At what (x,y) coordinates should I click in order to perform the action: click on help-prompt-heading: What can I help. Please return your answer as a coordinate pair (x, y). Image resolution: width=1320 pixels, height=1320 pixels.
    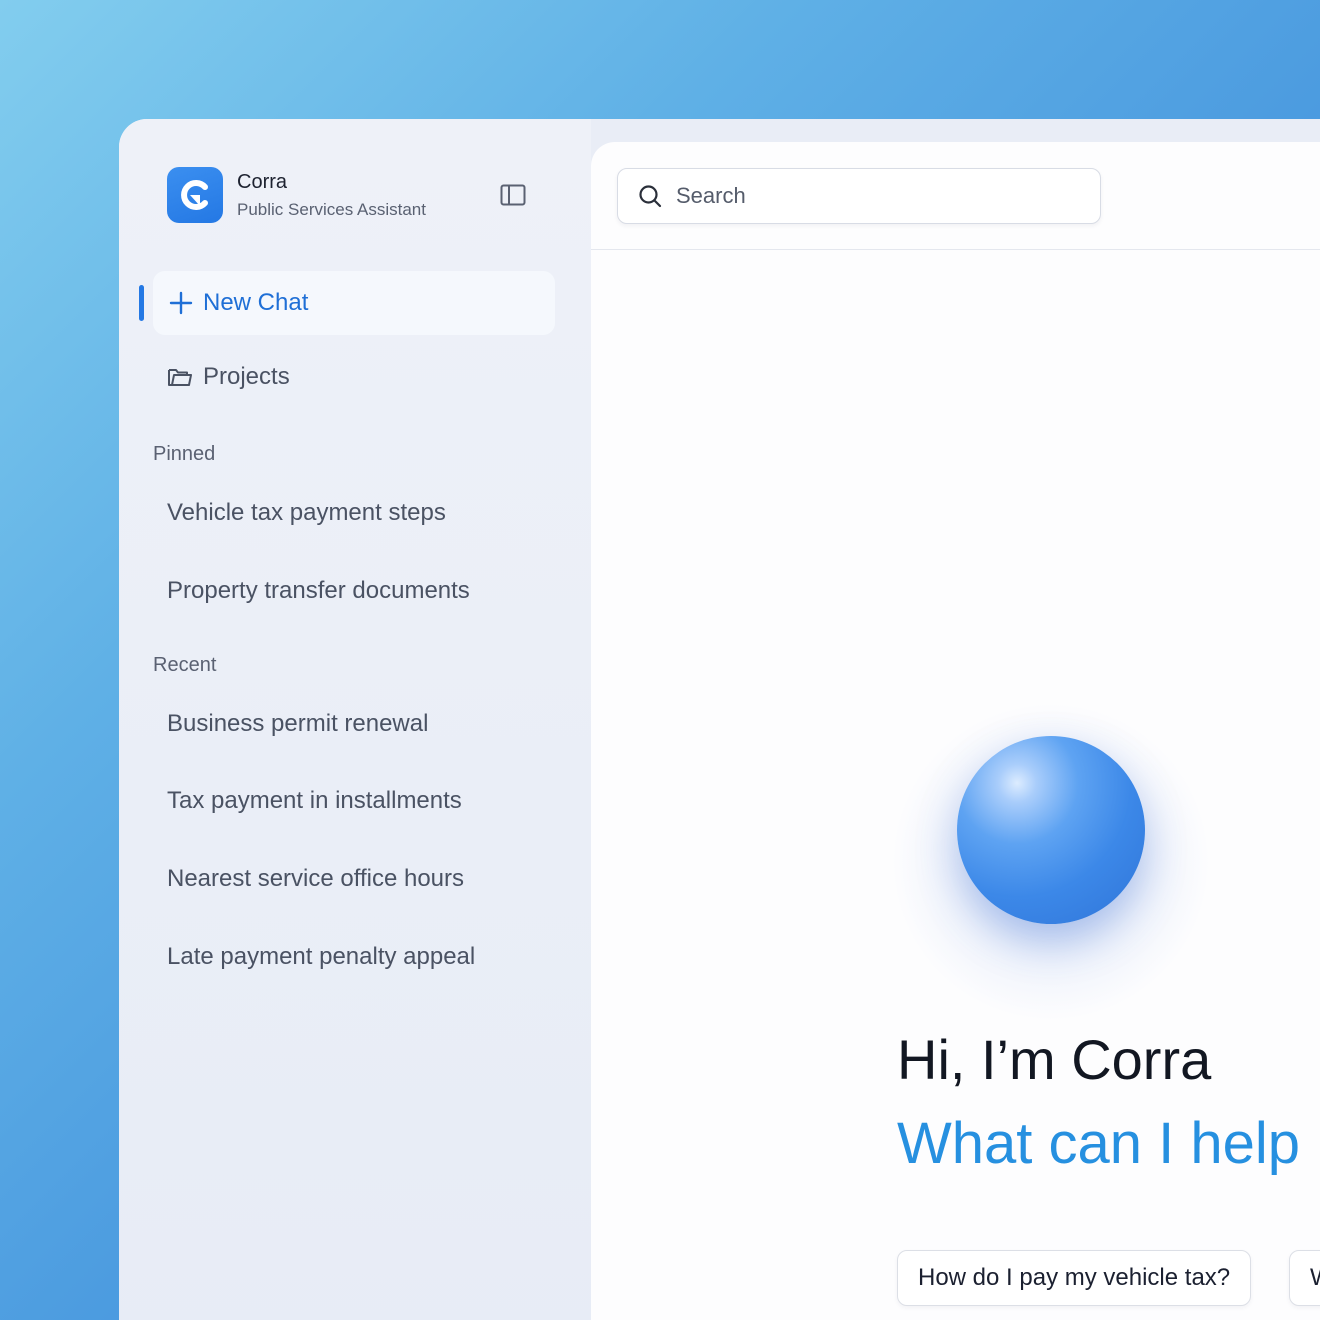
    Looking at the image, I should click on (1098, 1143).